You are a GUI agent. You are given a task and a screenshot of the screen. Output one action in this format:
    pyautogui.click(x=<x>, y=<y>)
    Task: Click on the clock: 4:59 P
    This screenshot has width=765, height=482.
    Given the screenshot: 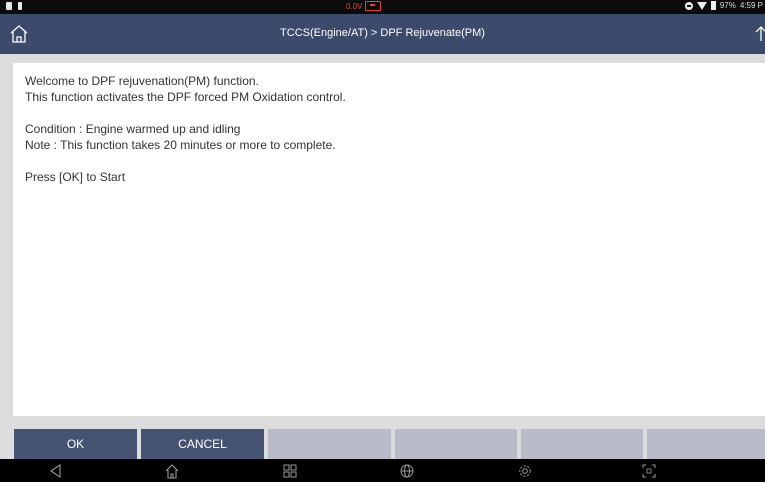 What is the action you would take?
    pyautogui.click(x=751, y=5)
    